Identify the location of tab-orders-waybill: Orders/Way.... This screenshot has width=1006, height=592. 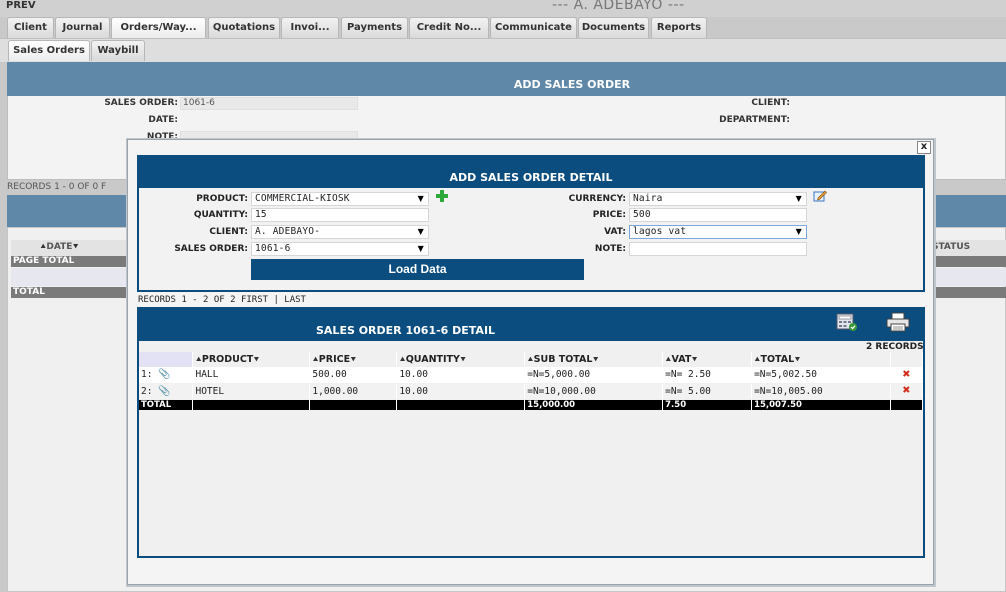
(158, 27).